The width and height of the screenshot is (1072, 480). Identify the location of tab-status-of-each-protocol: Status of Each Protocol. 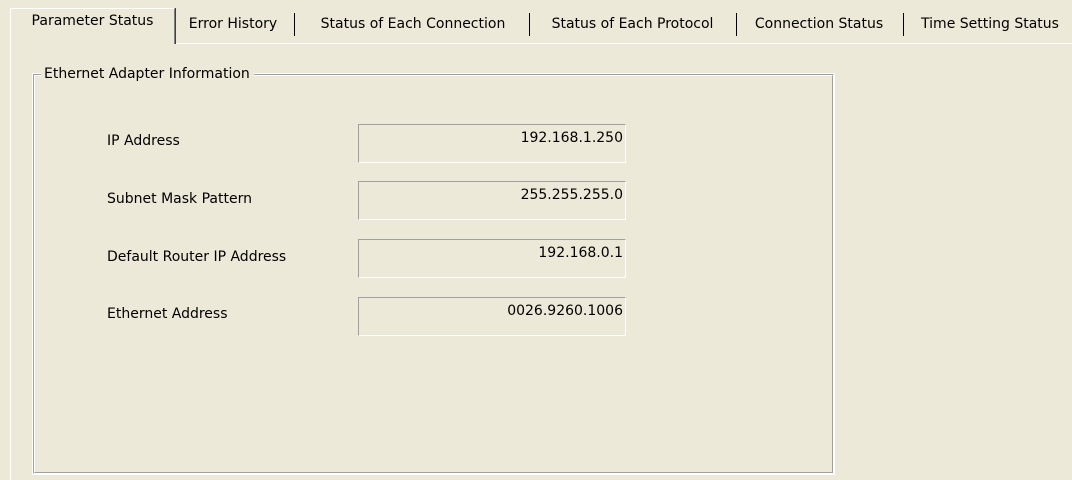
(632, 24).